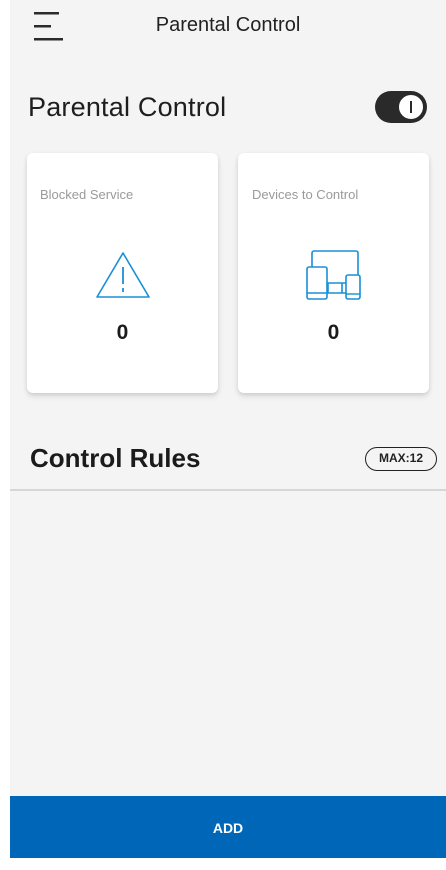 The width and height of the screenshot is (446, 870). What do you see at coordinates (122, 332) in the screenshot?
I see `blocked-service-count: 0` at bounding box center [122, 332].